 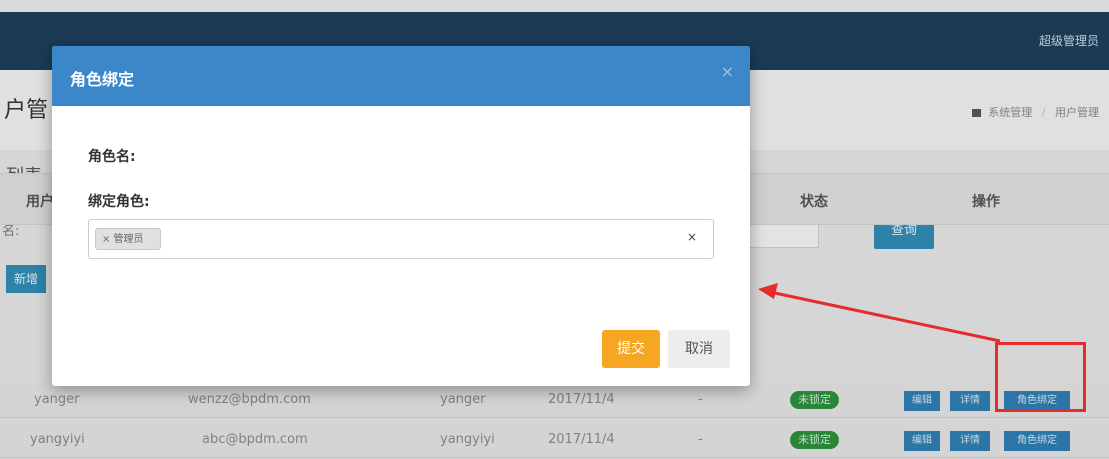 I want to click on modal-title: 角色绑定, so click(x=102, y=79).